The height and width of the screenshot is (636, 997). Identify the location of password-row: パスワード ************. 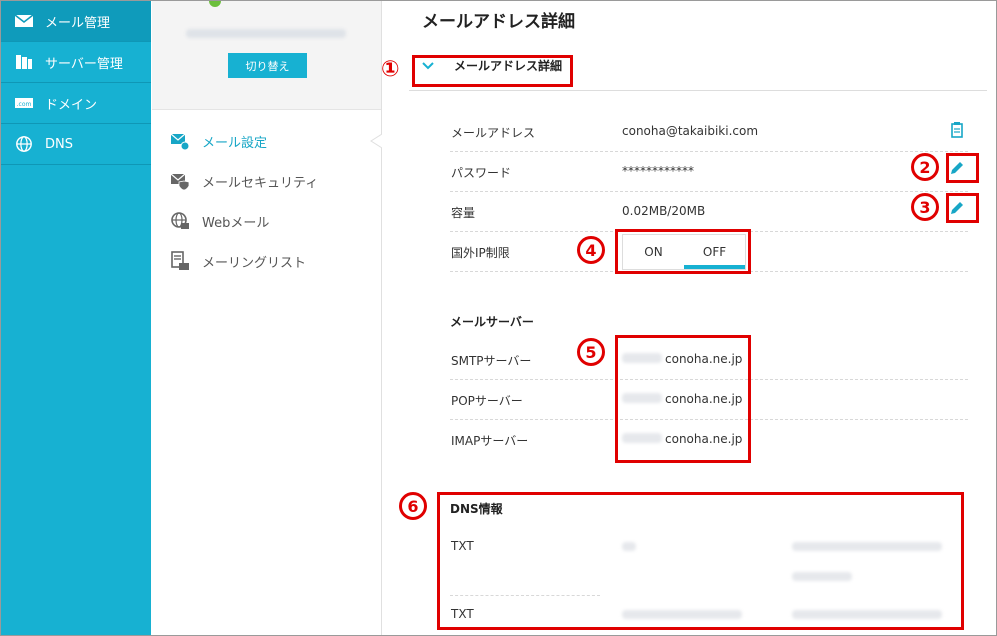
(709, 171).